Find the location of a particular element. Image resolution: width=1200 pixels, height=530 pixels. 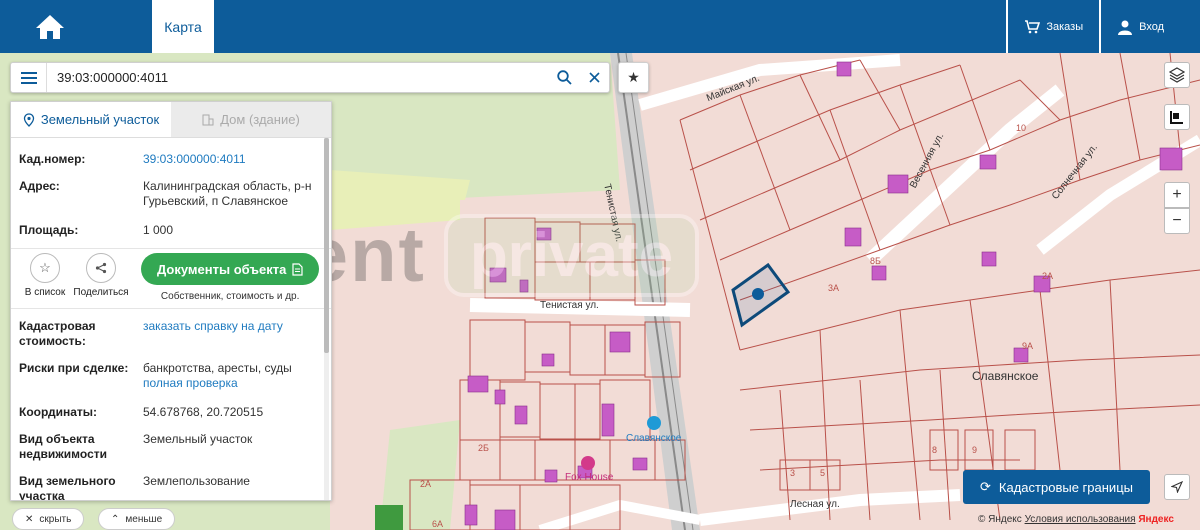

user-icon is located at coordinates (1125, 27).